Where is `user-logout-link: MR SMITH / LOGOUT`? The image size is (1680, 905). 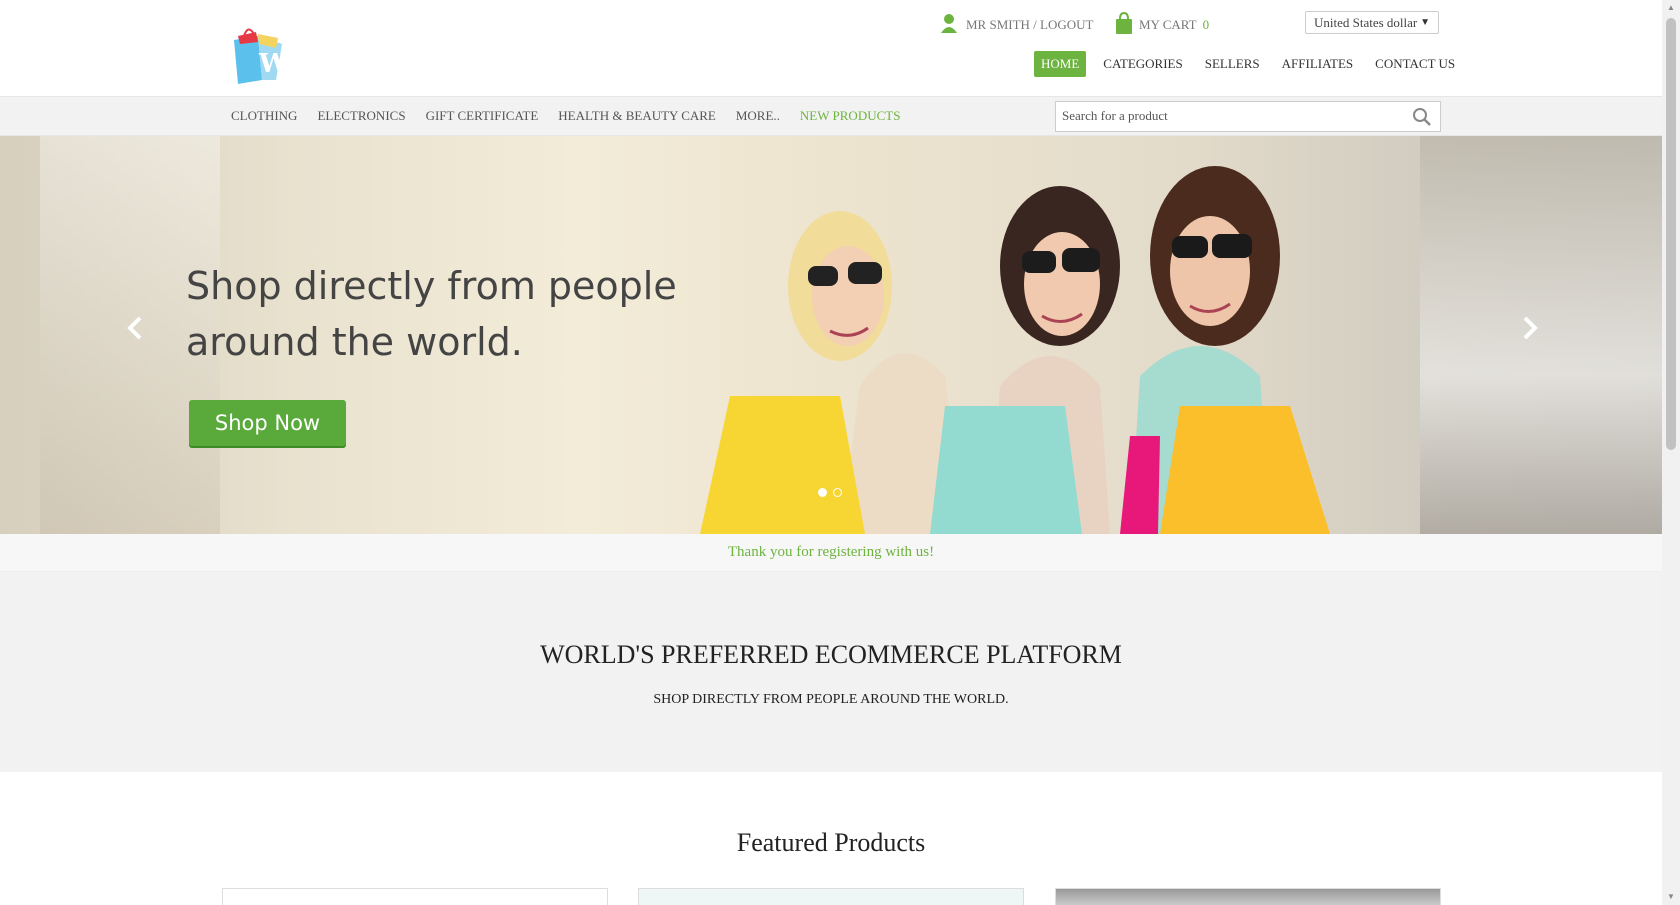 user-logout-link: MR SMITH / LOGOUT is located at coordinates (1016, 25).